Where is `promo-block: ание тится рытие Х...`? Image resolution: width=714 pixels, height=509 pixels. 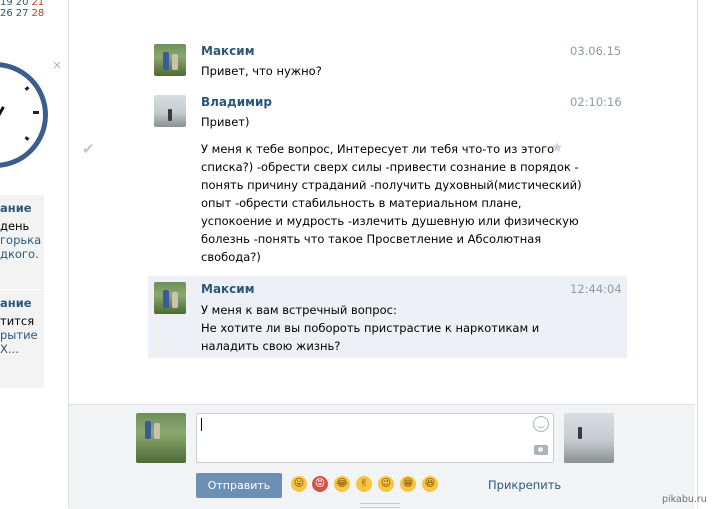 promo-block: ание тится рытие Х... is located at coordinates (22, 339).